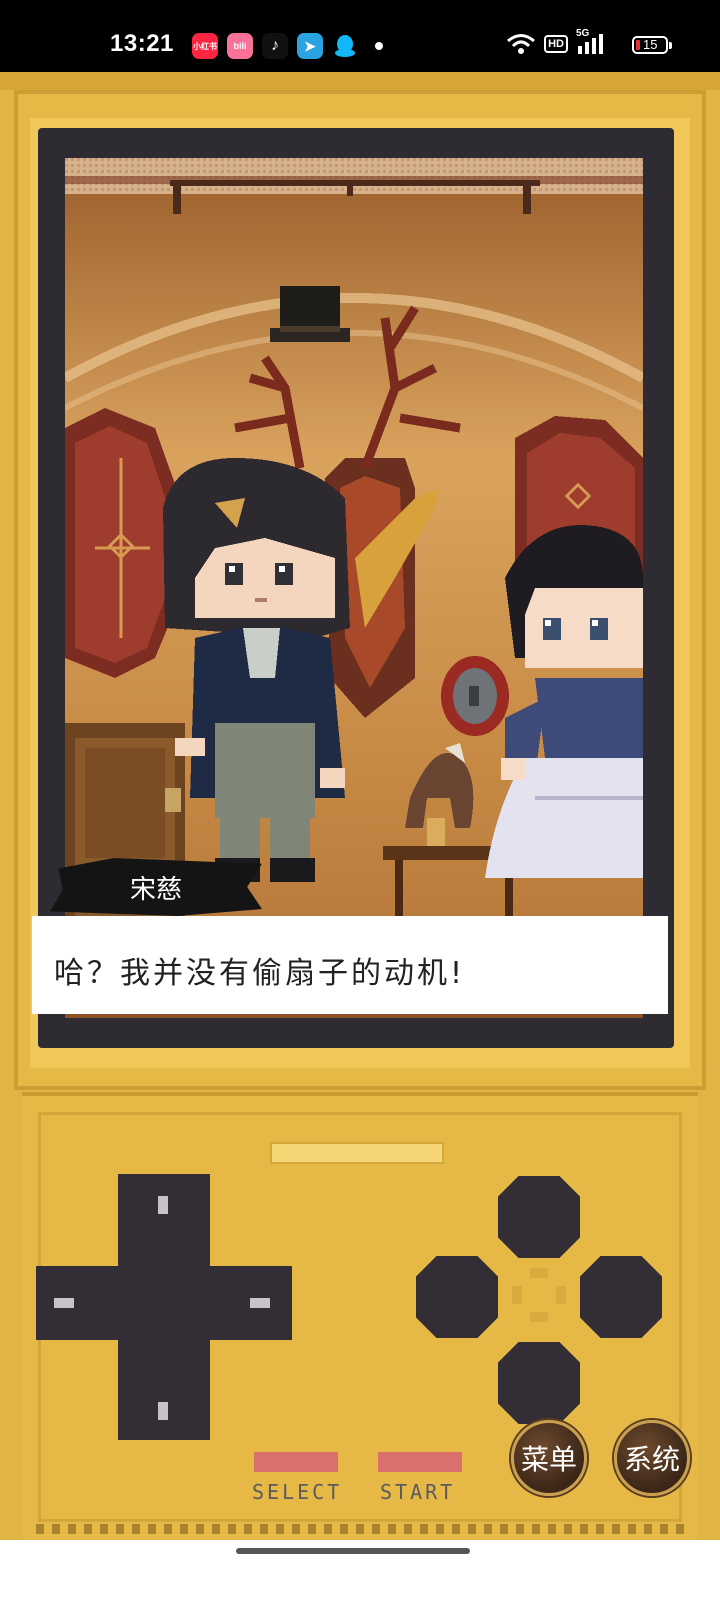 This screenshot has width=720, height=1600. Describe the element at coordinates (420, 1462) in the screenshot. I see `start-button` at that location.